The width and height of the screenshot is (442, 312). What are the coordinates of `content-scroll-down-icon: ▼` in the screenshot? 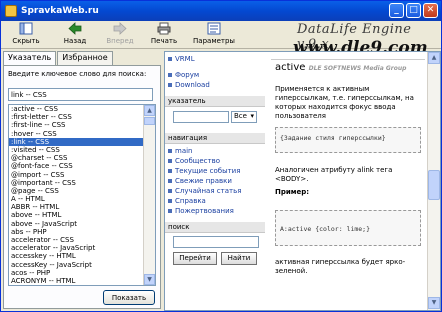 It's located at (434, 303).